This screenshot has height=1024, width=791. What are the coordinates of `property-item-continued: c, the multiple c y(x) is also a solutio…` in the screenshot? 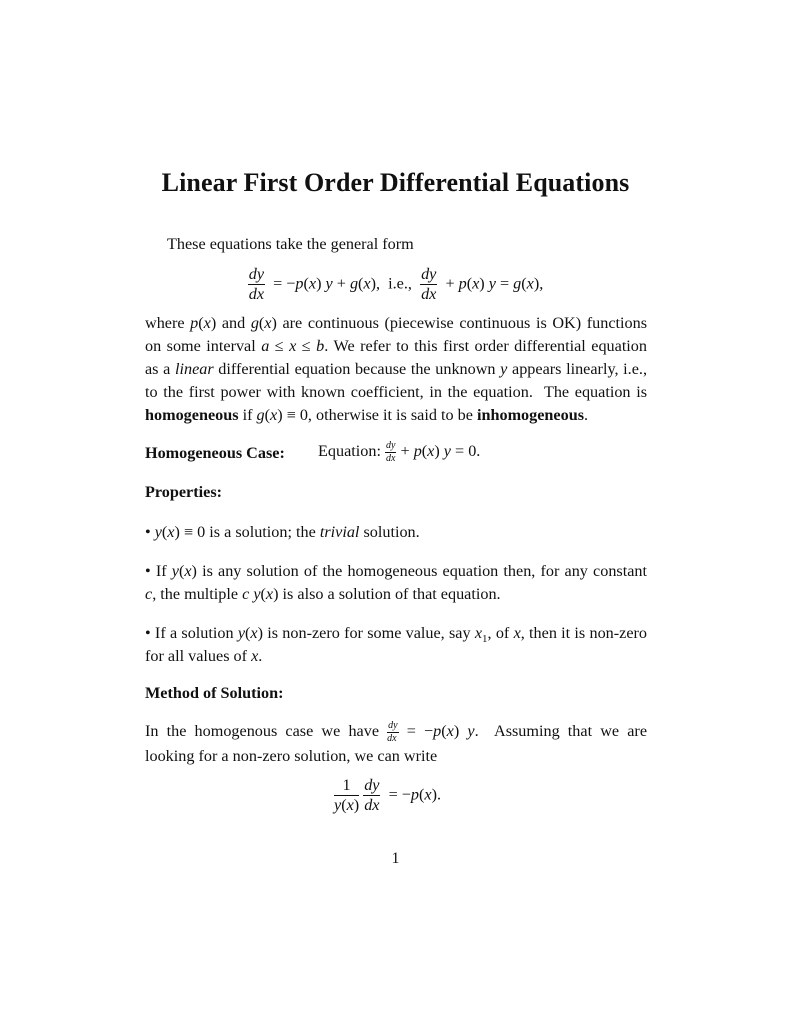 It's located at (323, 594).